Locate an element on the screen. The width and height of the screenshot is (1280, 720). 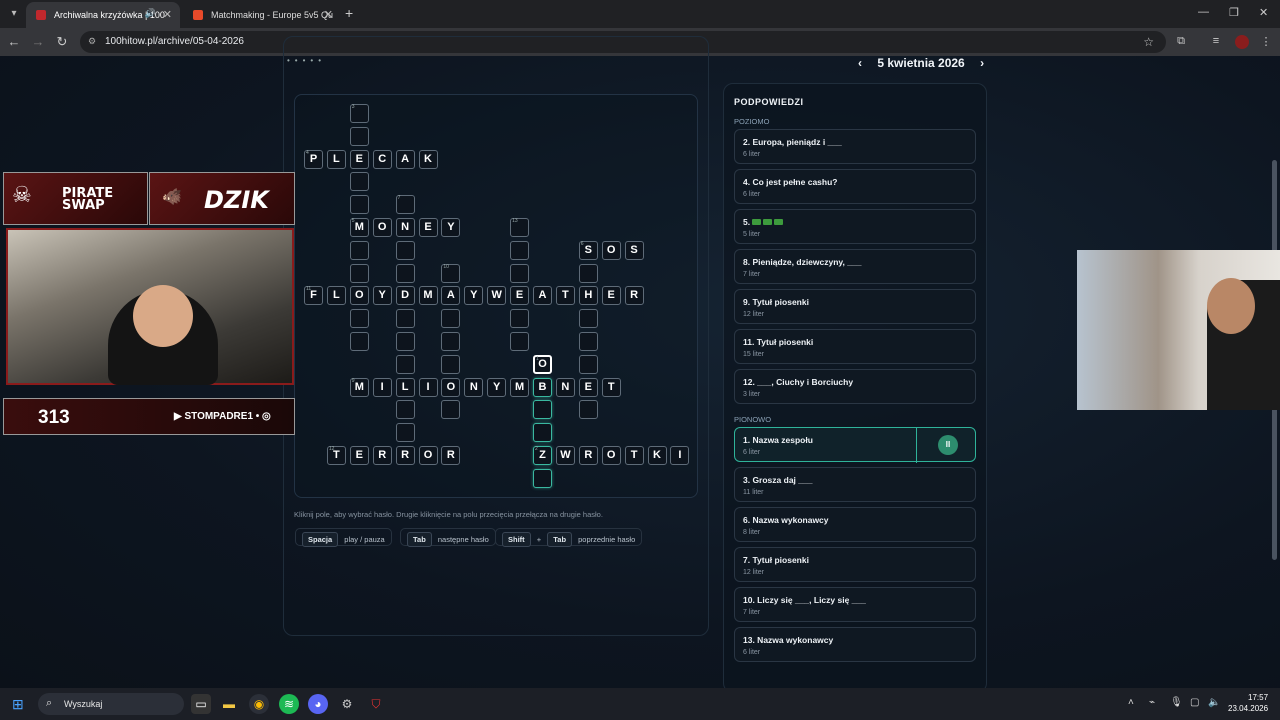
speaker-icon: 🔊 is located at coordinates (150, 13).